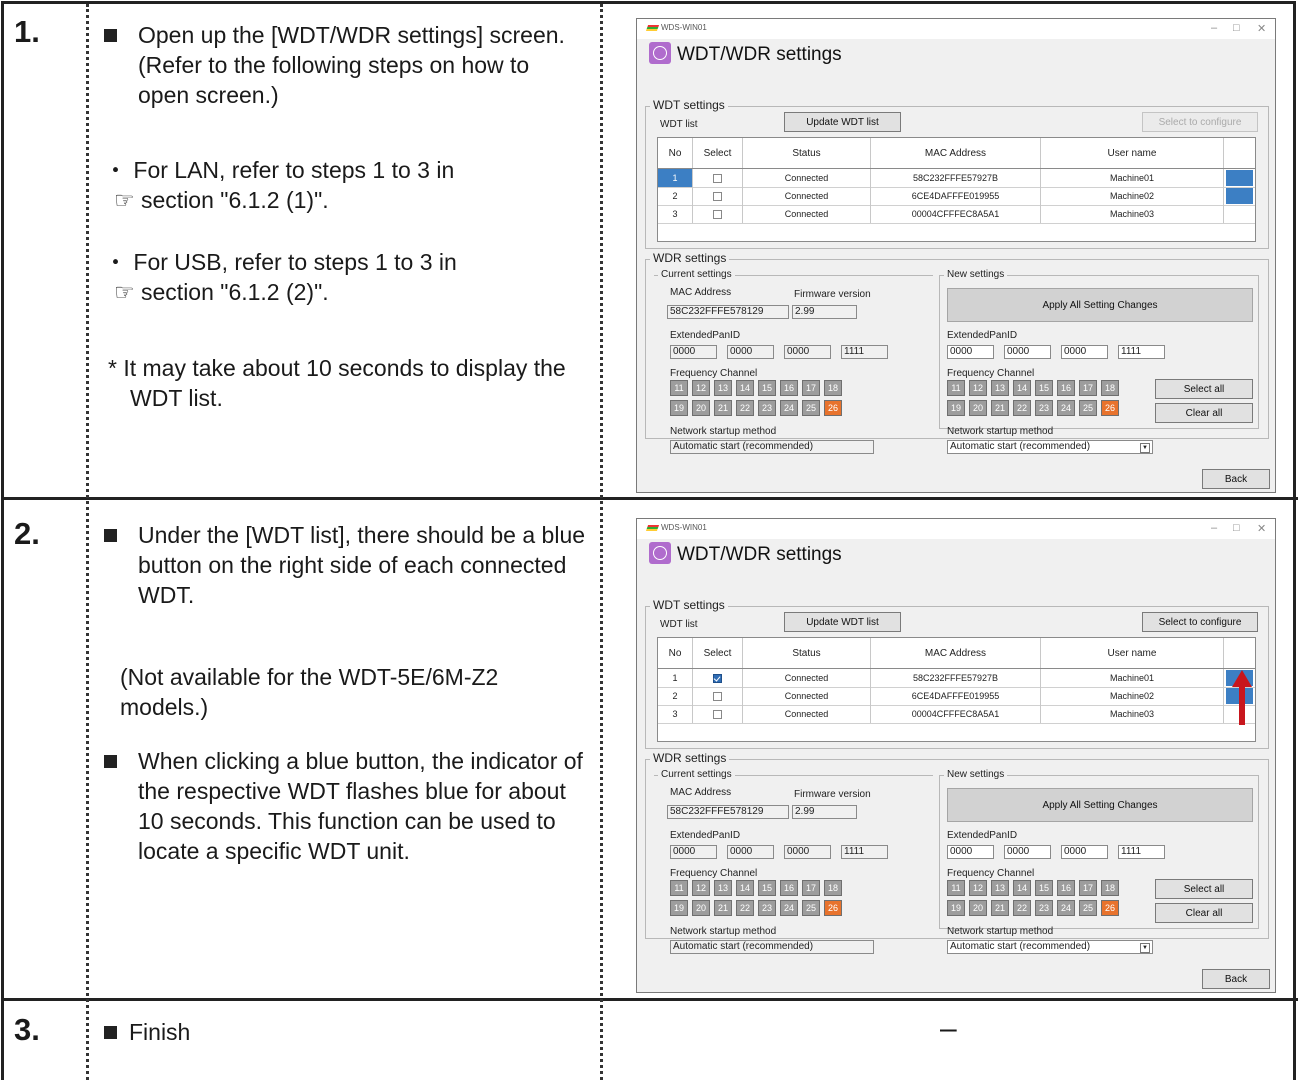 This screenshot has height=1080, width=1299. Describe the element at coordinates (718, 653) in the screenshot. I see `column-header: Select` at that location.